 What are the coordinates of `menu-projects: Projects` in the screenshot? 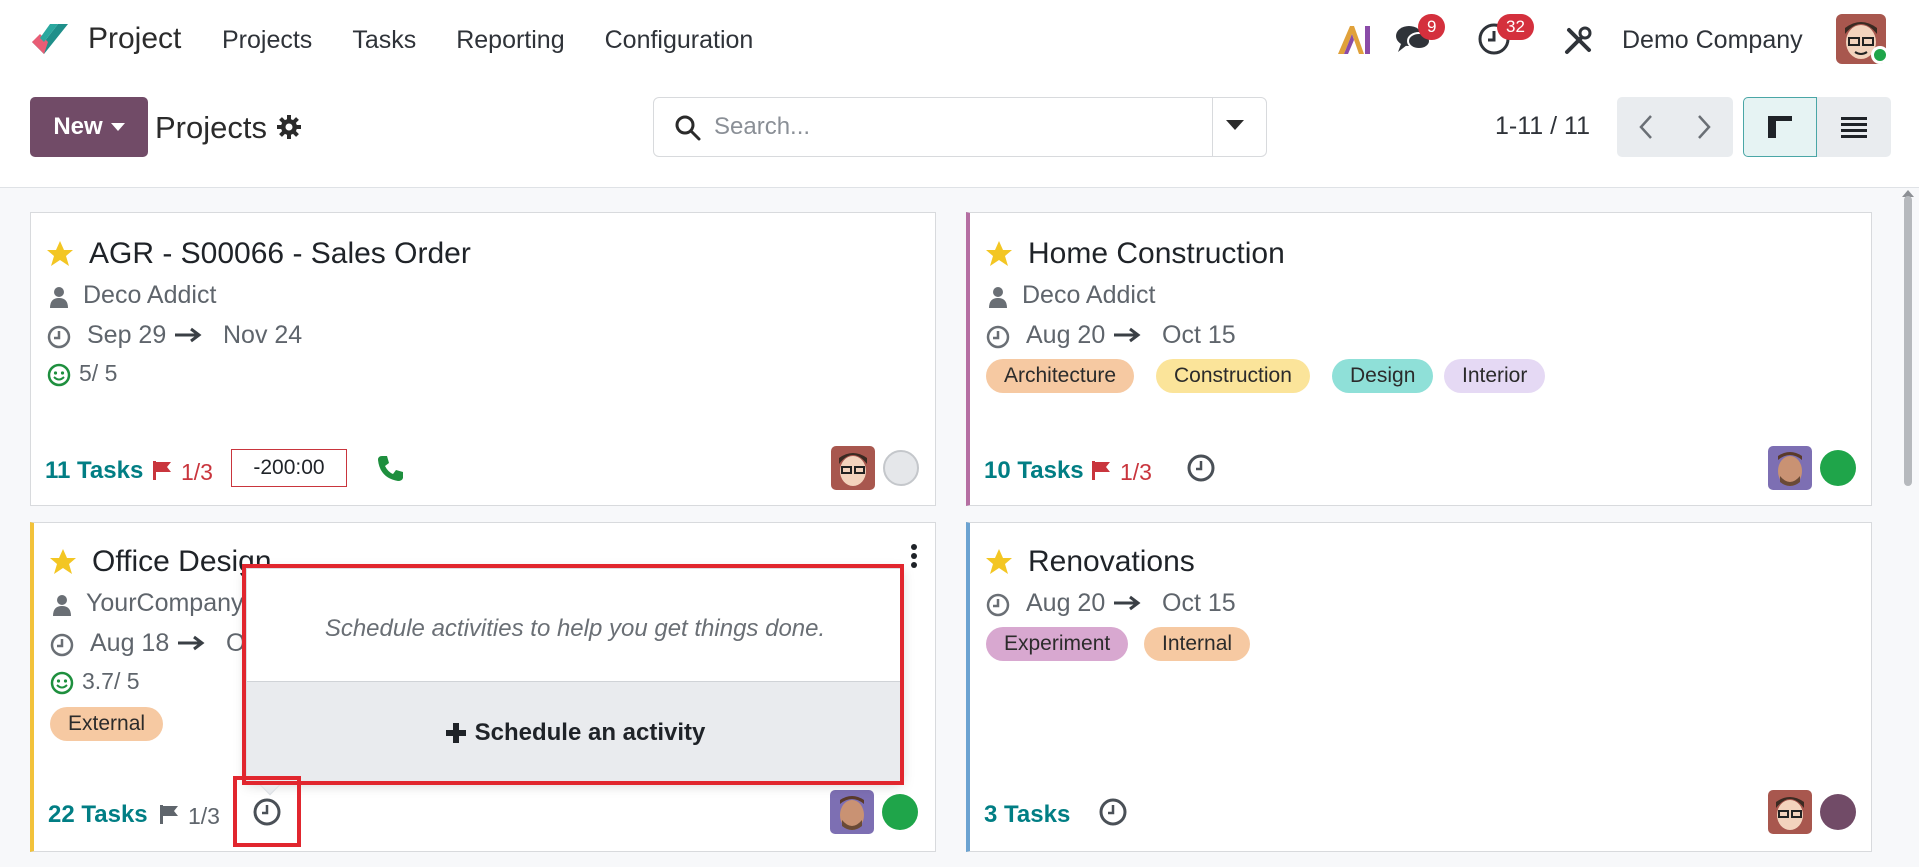 It's located at (267, 40).